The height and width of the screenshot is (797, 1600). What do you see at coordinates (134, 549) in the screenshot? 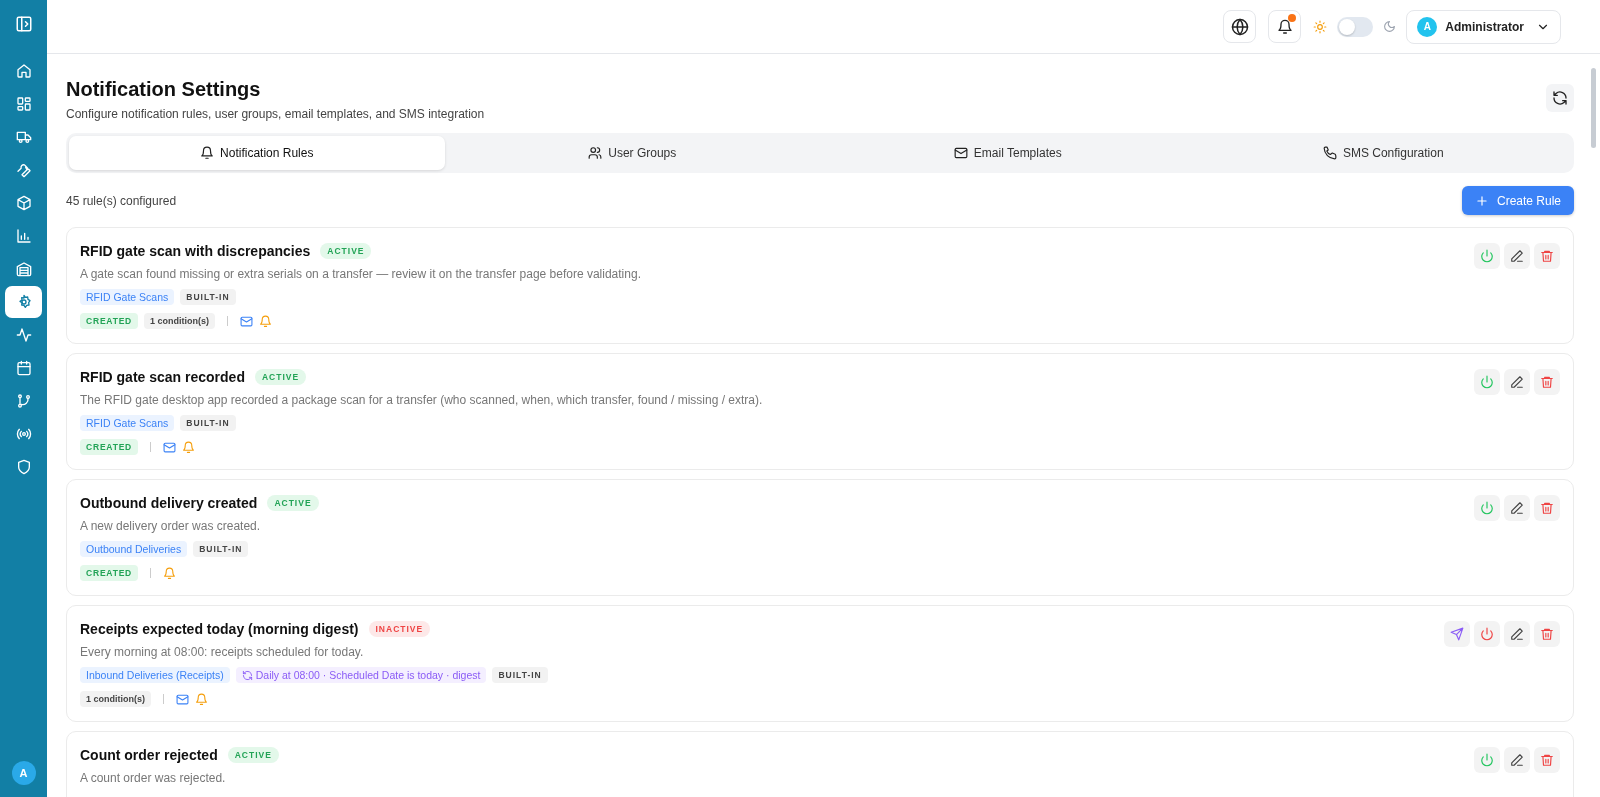
I see `category-tag: Outbound Deliveries` at bounding box center [134, 549].